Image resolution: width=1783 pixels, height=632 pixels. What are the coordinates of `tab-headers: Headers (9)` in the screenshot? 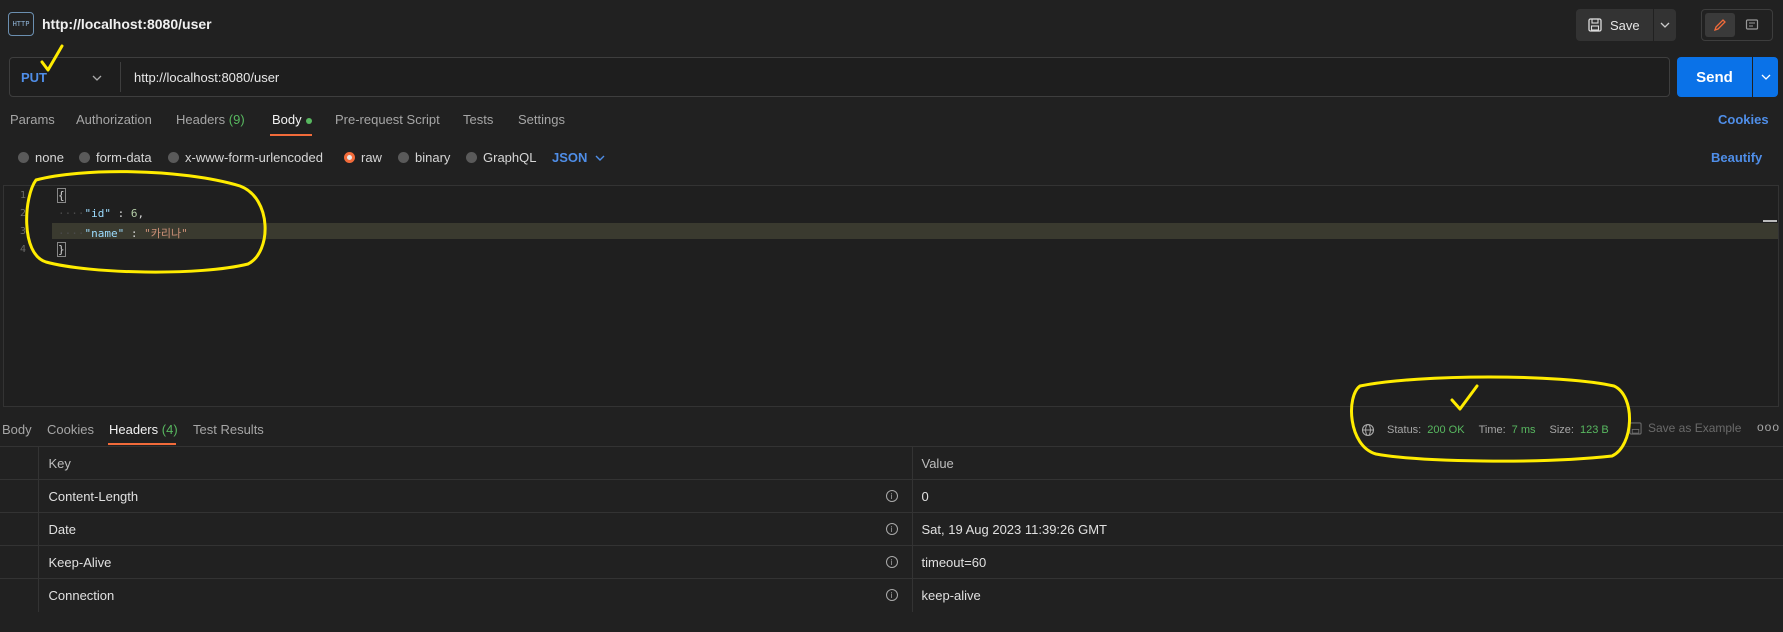 It's located at (210, 119).